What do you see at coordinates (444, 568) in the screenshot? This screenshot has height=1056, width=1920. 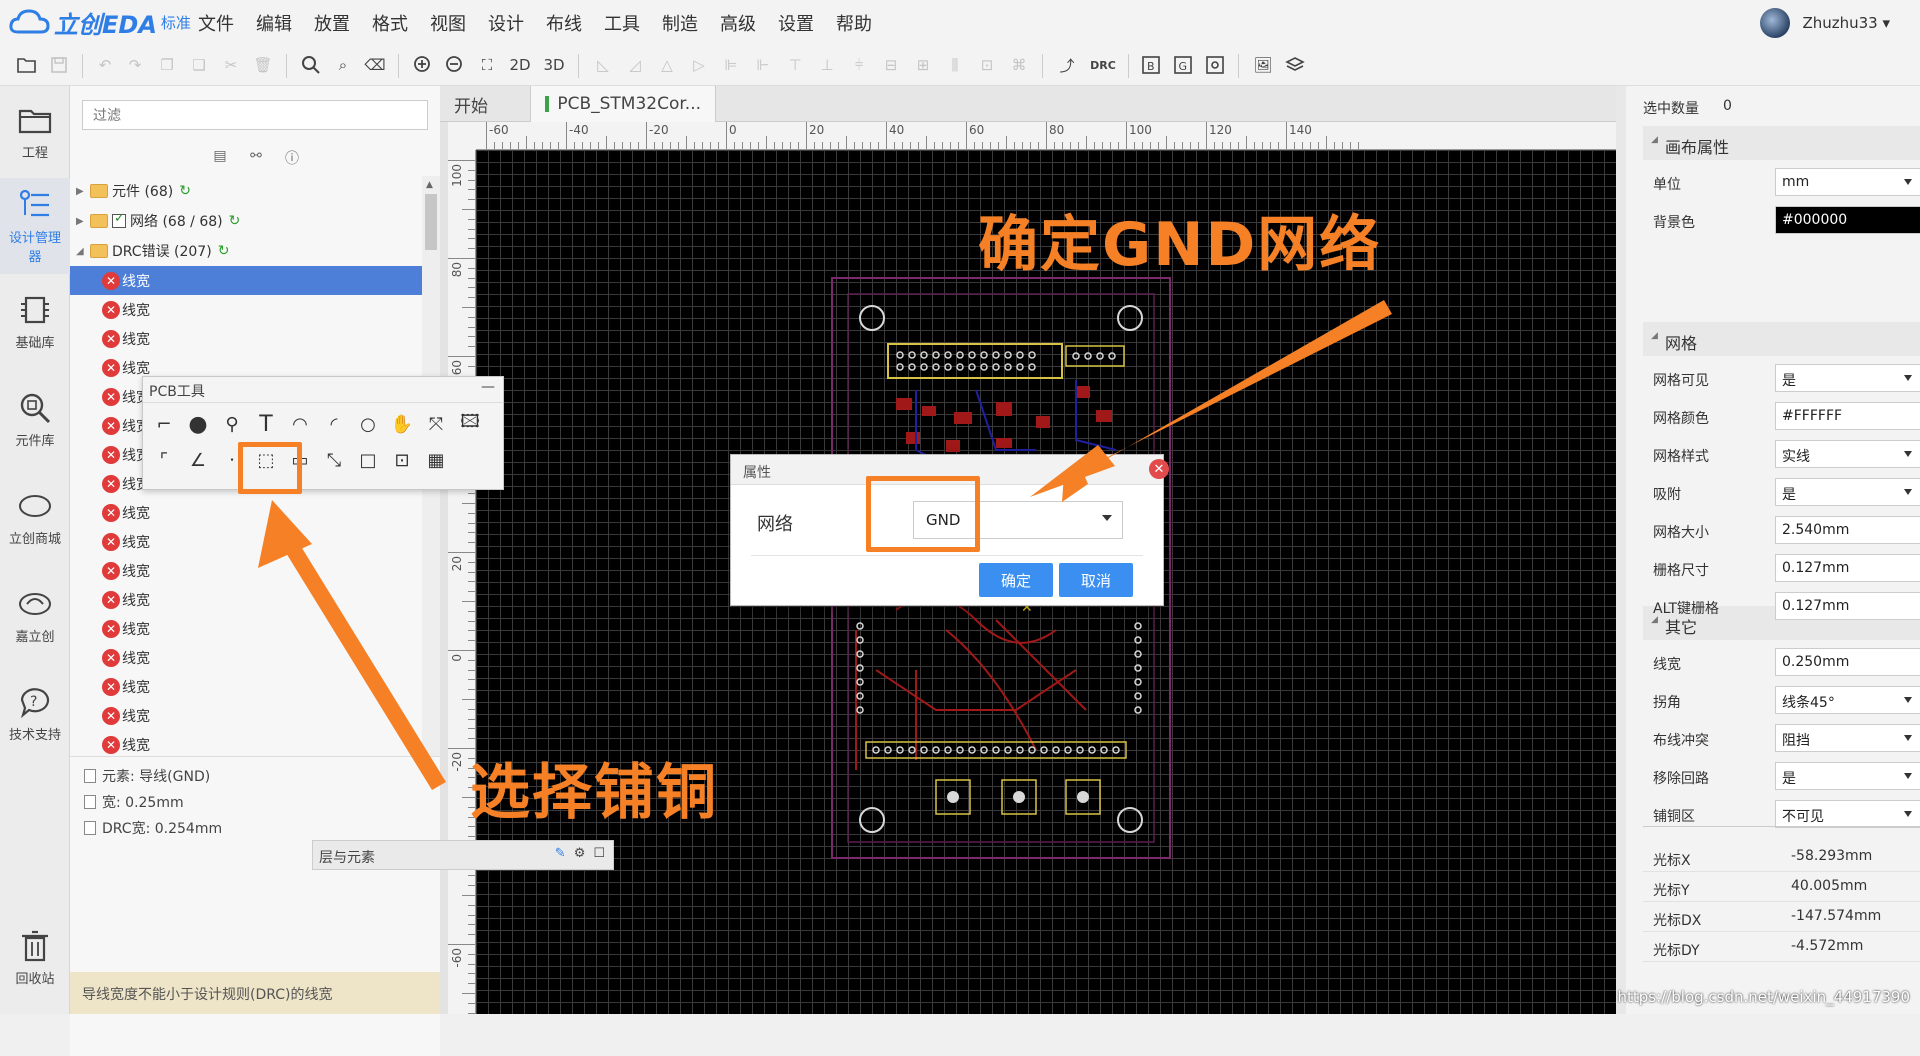 I see `panel-splitter` at bounding box center [444, 568].